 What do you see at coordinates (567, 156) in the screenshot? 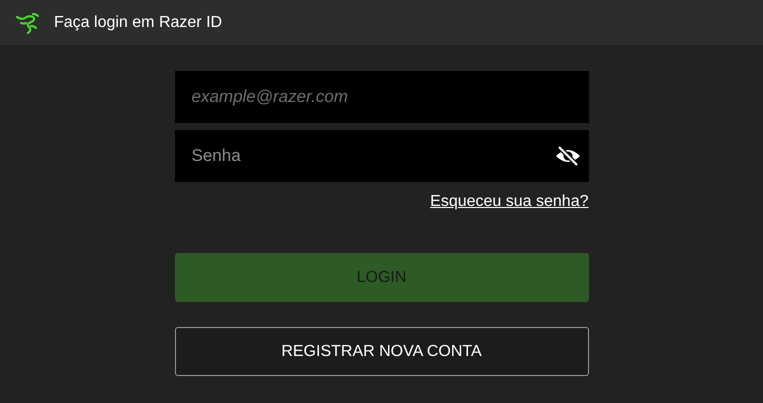
I see `eye-slash-icon` at bounding box center [567, 156].